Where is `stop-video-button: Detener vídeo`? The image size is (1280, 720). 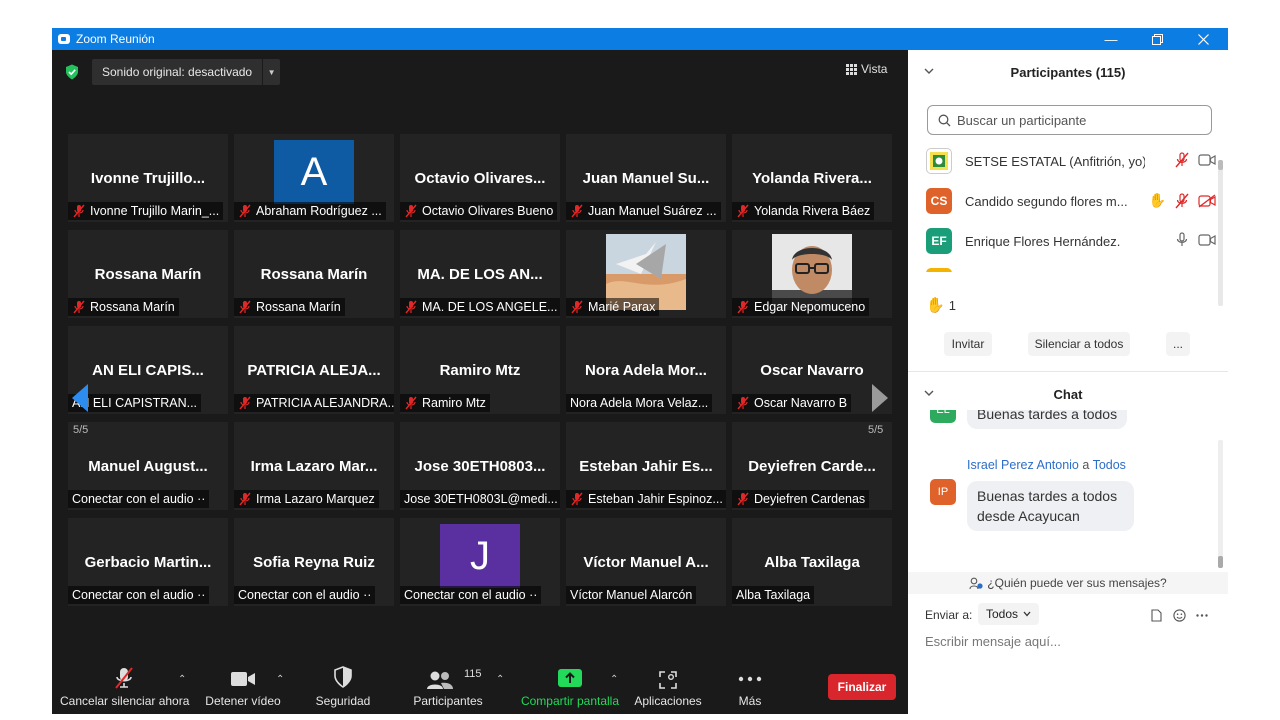
stop-video-button: Detener vídeo is located at coordinates (243, 685).